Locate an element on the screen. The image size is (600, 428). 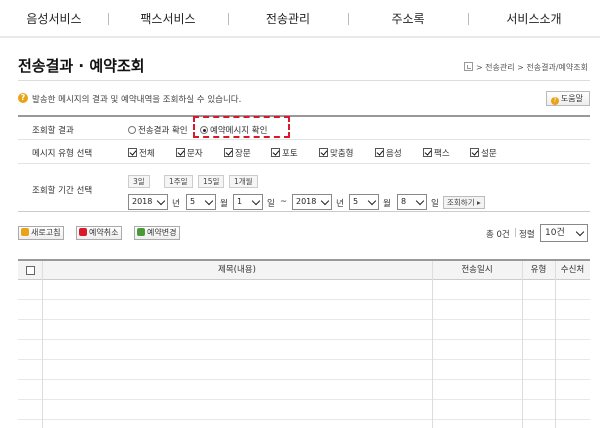
to-year-select: 2018 is located at coordinates (312, 202).